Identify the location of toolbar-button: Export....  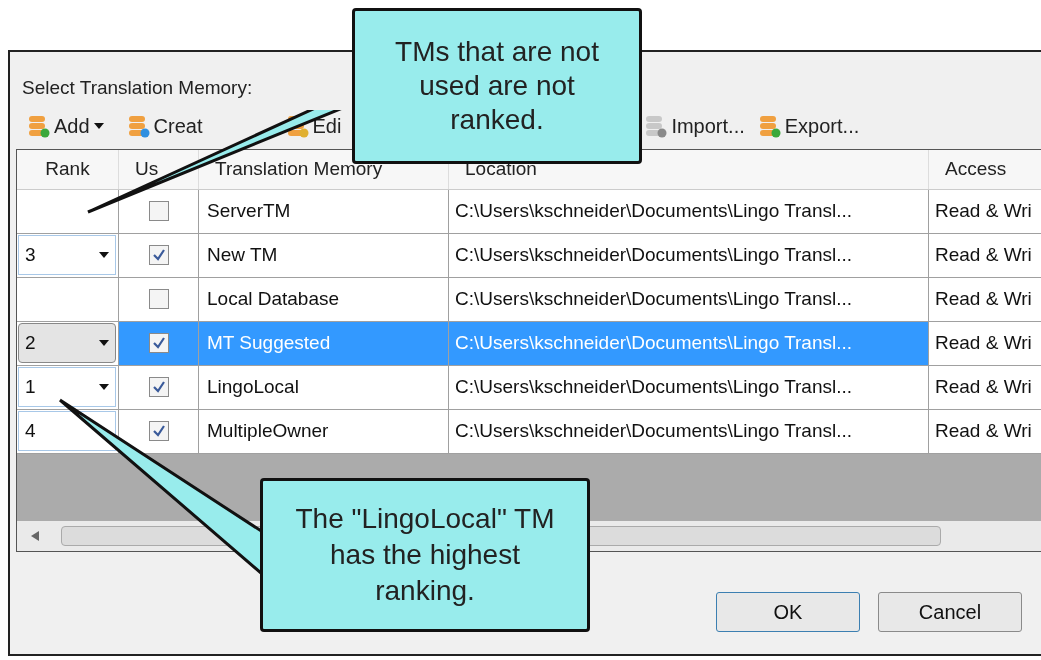
(809, 125).